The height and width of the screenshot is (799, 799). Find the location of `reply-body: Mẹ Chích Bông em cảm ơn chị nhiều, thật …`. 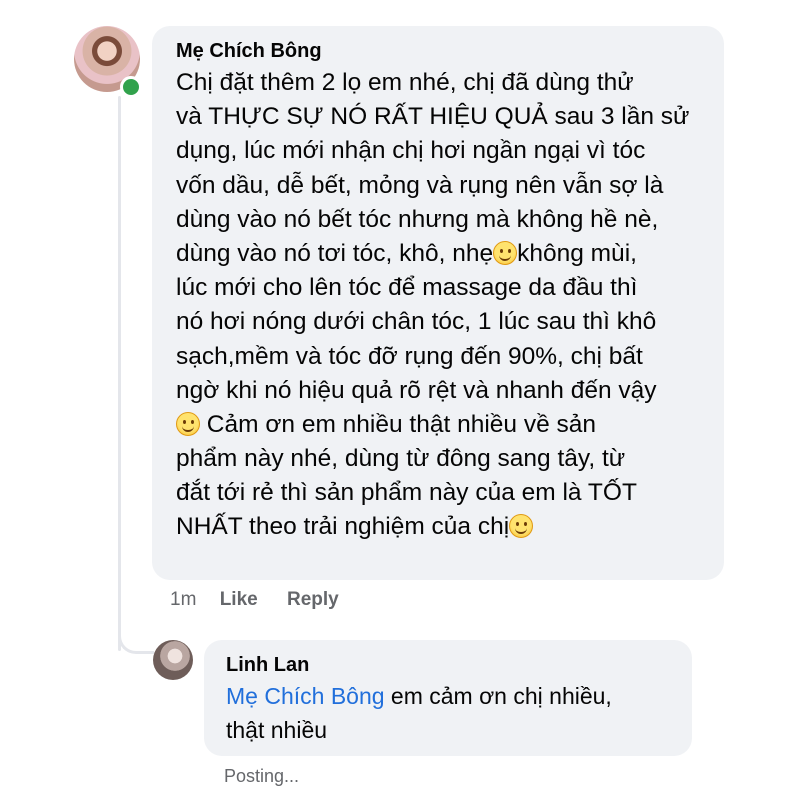

reply-body: Mẹ Chích Bông em cảm ơn chị nhiều, thật … is located at coordinates (419, 713).